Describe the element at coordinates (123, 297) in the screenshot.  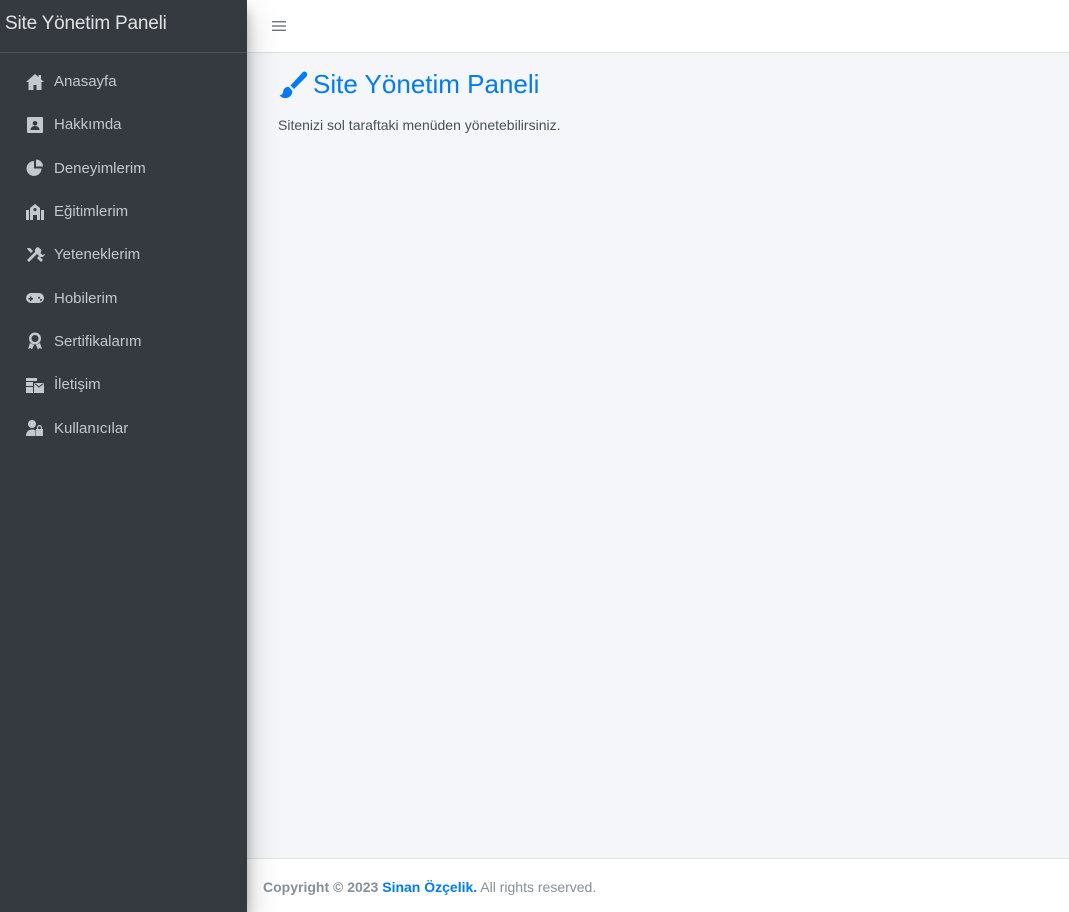
I see `sidebar-item-hobilerim: Hobilerim` at that location.